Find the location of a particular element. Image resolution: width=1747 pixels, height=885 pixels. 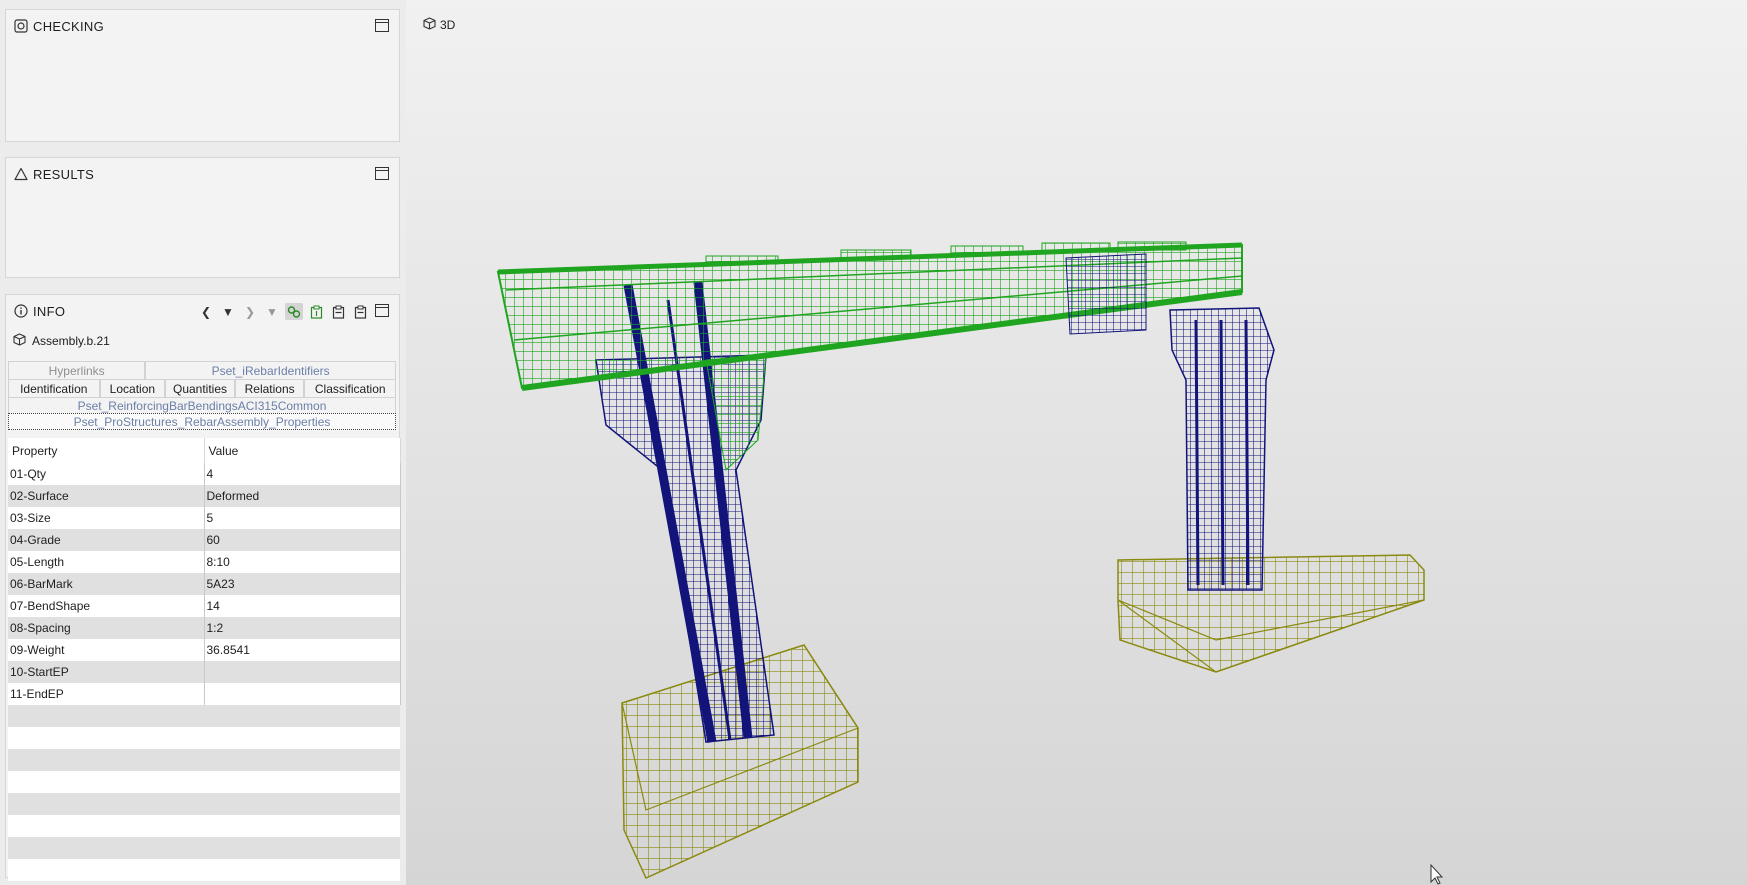

right-footing is located at coordinates (1271, 613).